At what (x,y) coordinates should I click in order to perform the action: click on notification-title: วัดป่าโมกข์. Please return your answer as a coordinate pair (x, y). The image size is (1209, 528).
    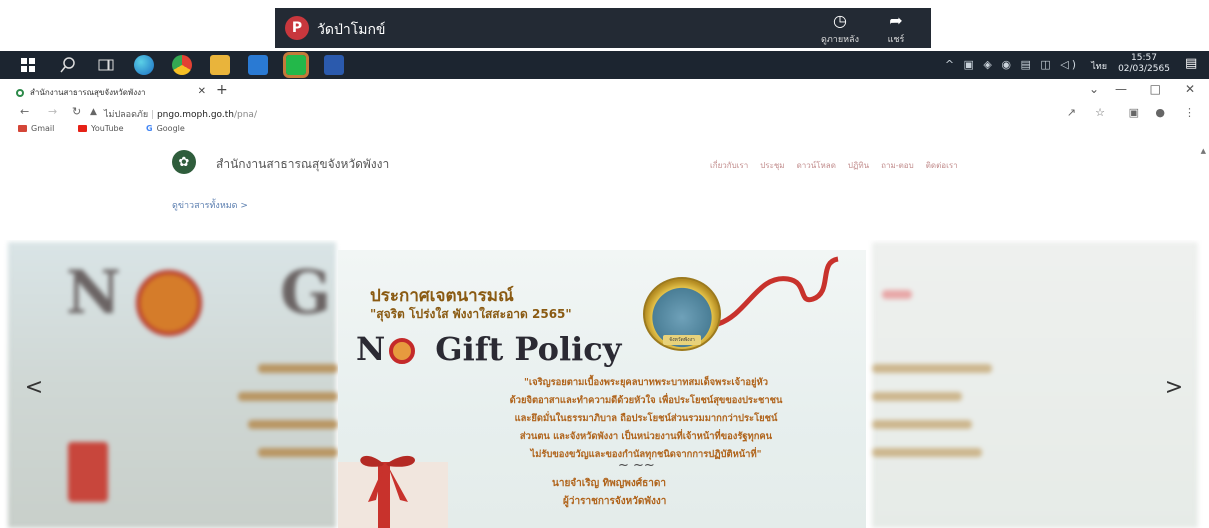
    Looking at the image, I should click on (351, 30).